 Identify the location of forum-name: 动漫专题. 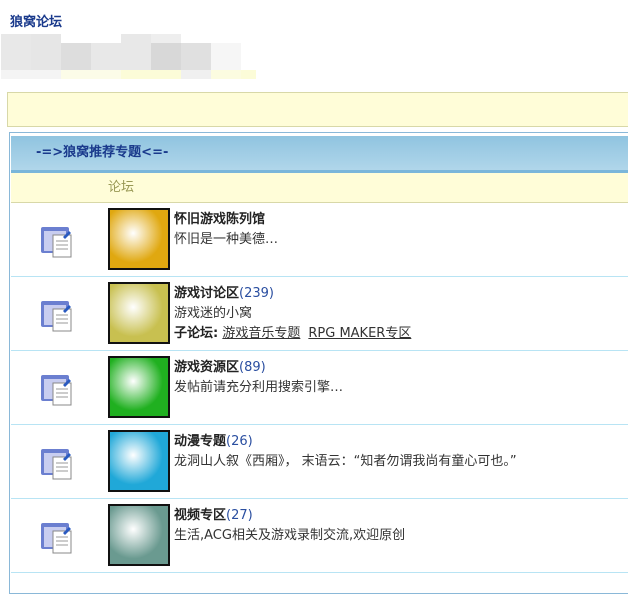
(200, 441).